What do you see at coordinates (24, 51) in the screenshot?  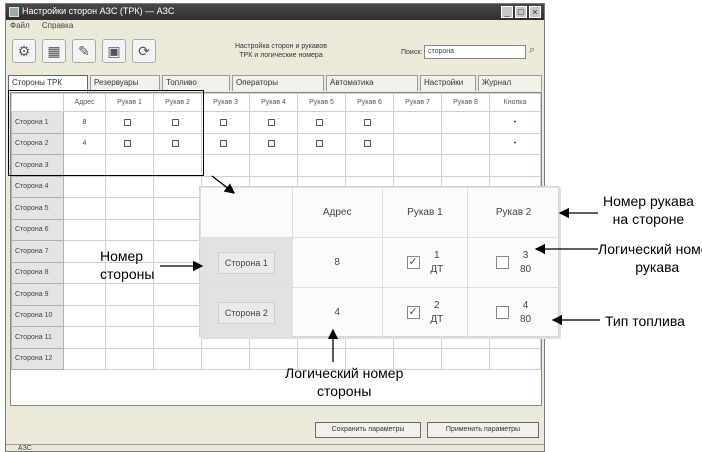 I see `connect-button: ⚙` at bounding box center [24, 51].